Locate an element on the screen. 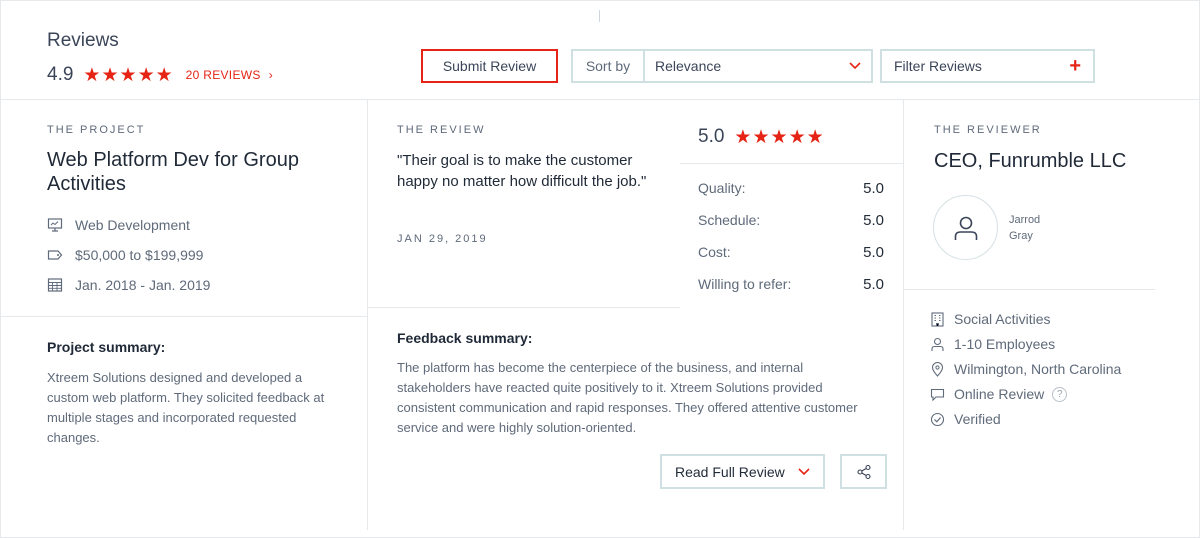  reviewer-review-type: Online Review ? is located at coordinates (999, 394).